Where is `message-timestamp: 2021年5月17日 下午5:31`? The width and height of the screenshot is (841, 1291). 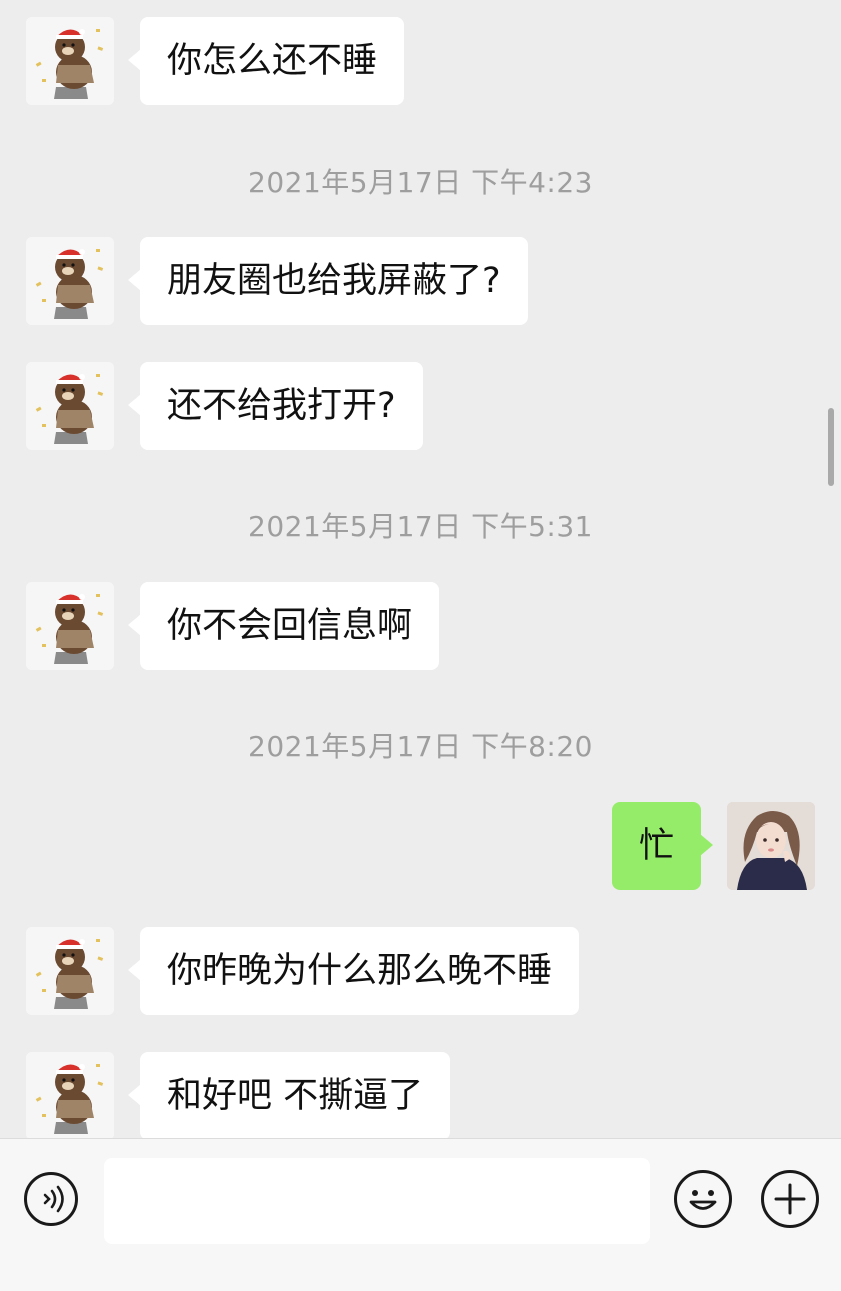 message-timestamp: 2021年5月17日 下午5:31 is located at coordinates (420, 526).